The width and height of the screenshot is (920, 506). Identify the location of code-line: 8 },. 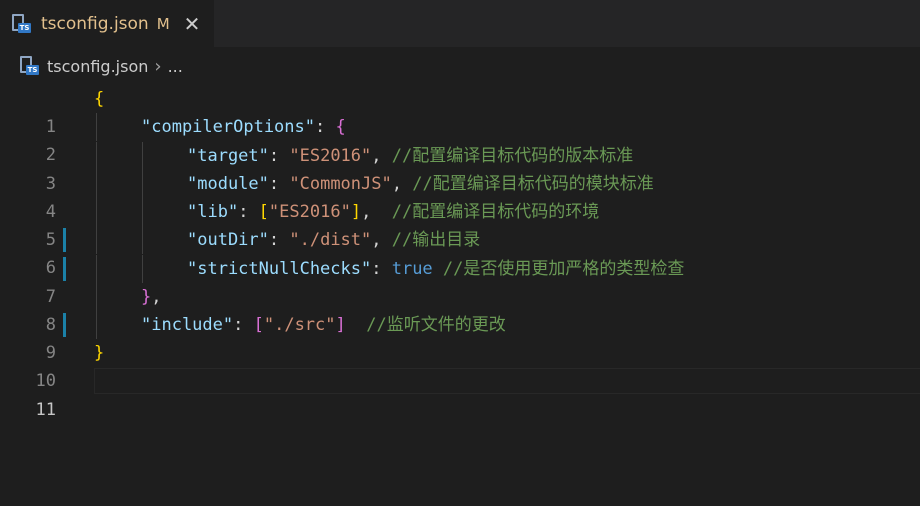
(460, 309).